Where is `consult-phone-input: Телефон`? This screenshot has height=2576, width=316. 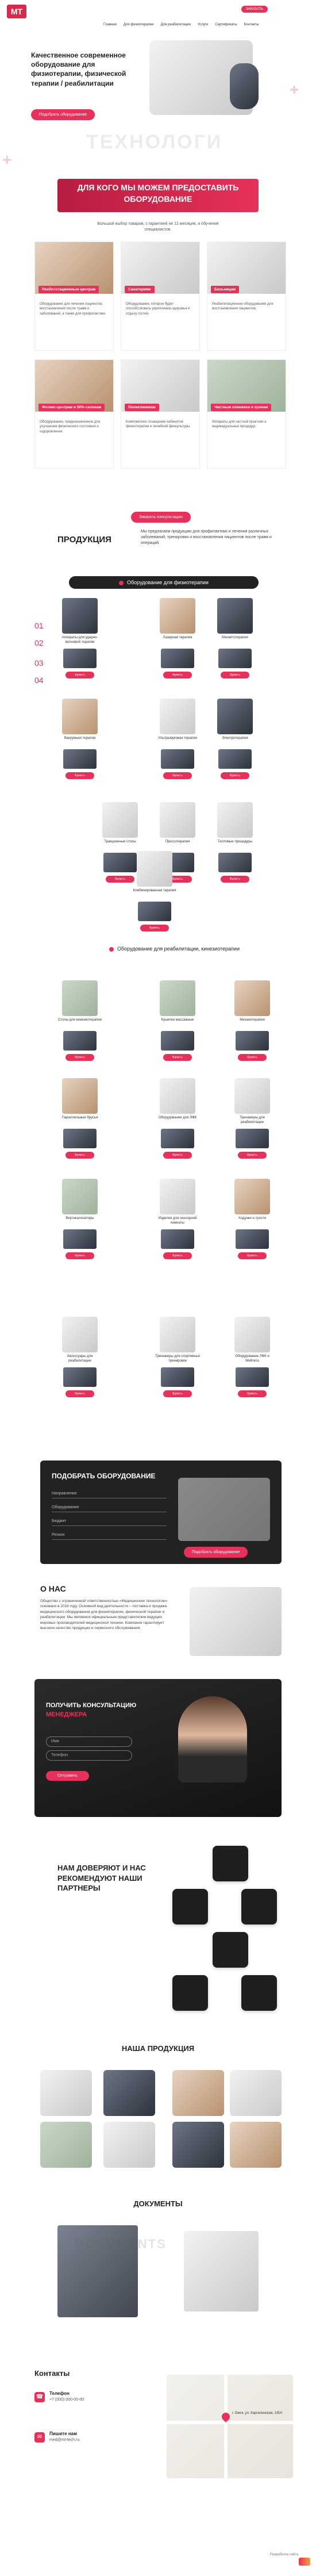 consult-phone-input: Телефон is located at coordinates (89, 1755).